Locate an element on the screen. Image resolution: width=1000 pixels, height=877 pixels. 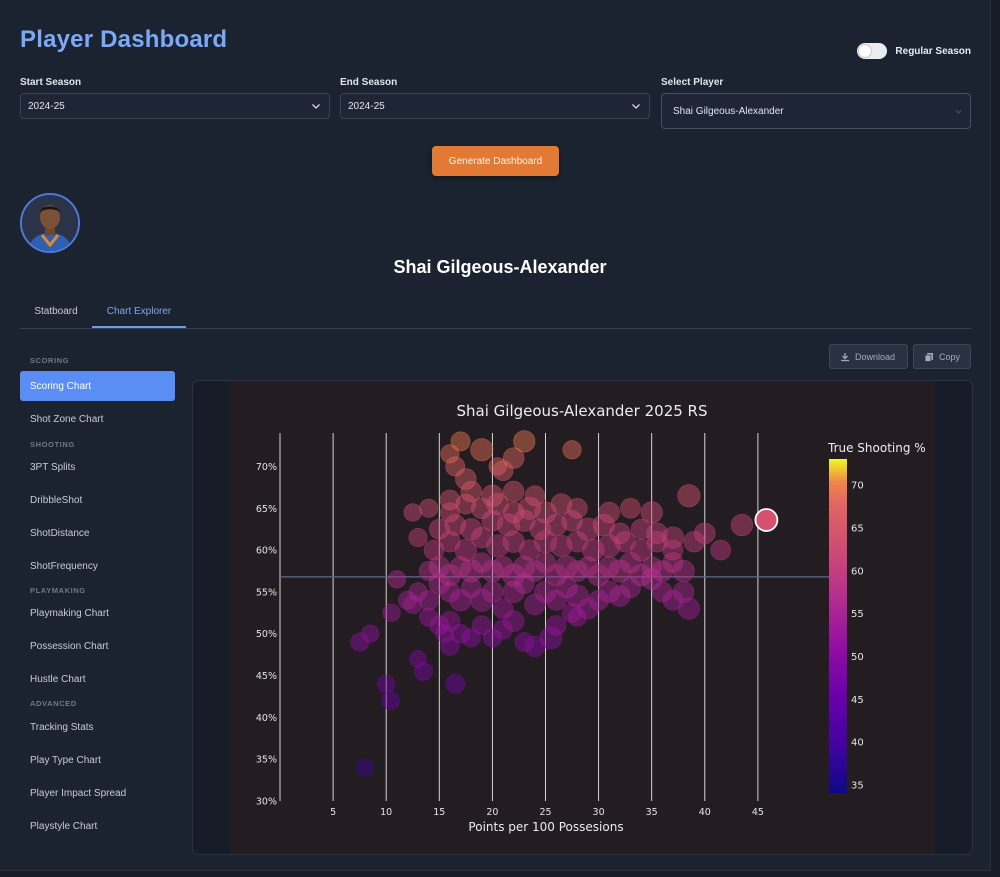
end-season-value: 2024-25 is located at coordinates (366, 106).